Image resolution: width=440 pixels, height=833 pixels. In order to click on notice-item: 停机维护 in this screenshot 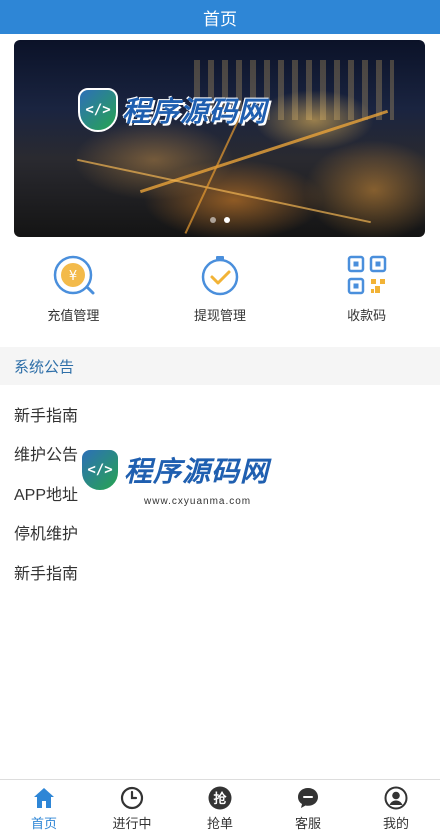, I will do `click(46, 533)`.